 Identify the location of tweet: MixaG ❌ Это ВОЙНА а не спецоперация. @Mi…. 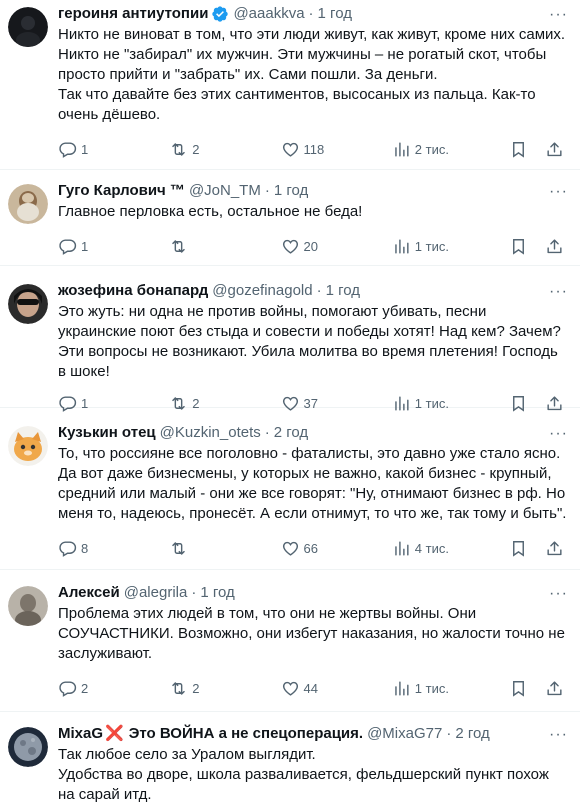
(290, 759).